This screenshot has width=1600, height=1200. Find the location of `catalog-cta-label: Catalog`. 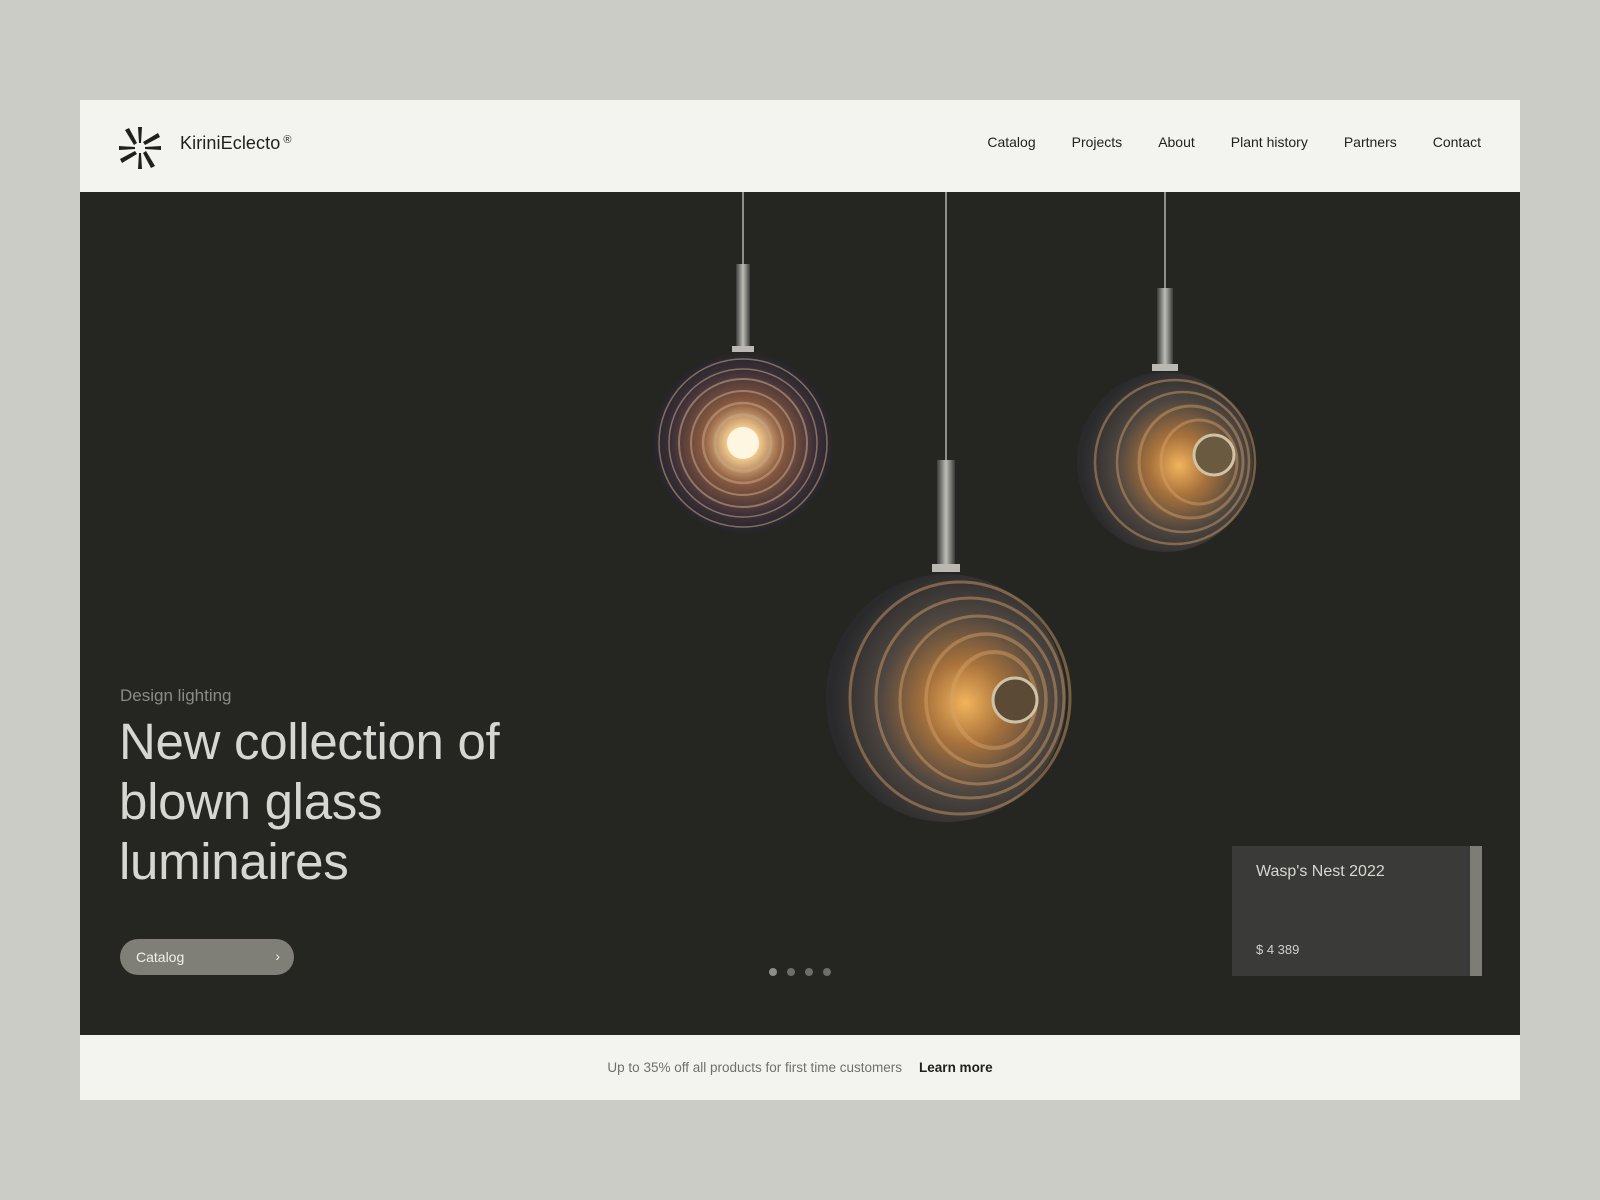

catalog-cta-label: Catalog is located at coordinates (160, 957).